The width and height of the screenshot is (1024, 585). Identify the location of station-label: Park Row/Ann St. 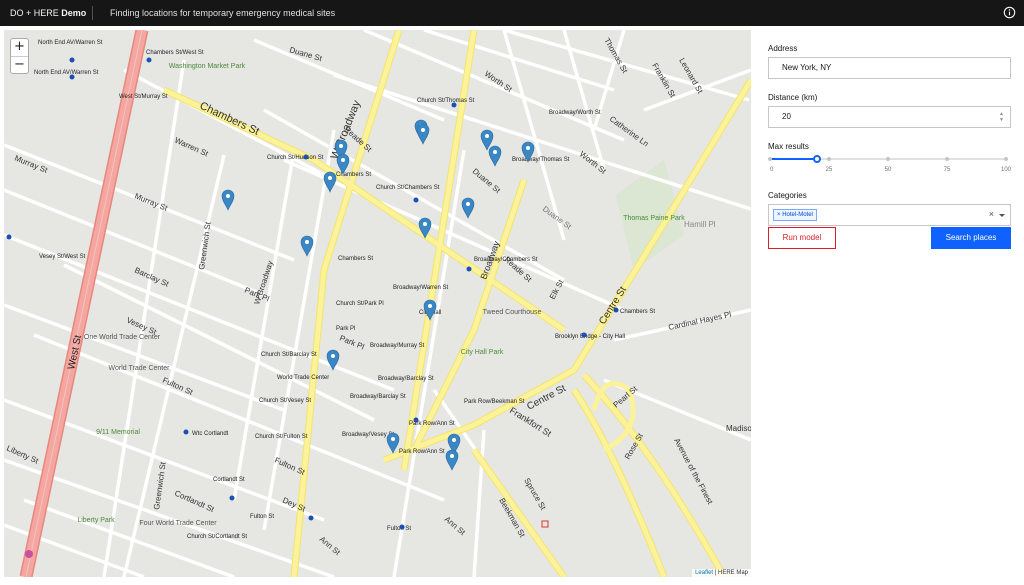
(422, 452).